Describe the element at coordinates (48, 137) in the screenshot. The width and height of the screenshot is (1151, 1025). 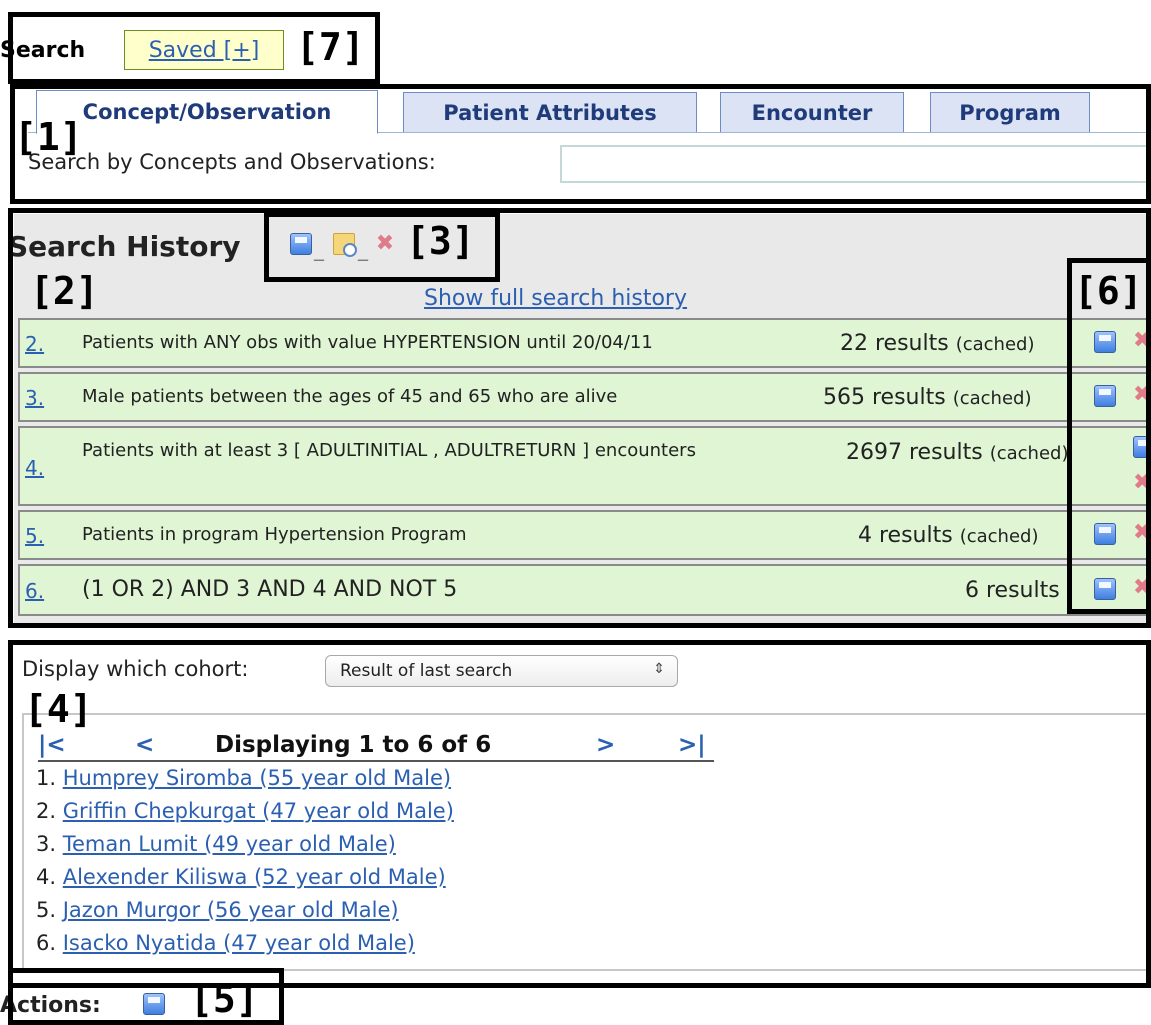
I see `annotation-label-1: [1]` at that location.